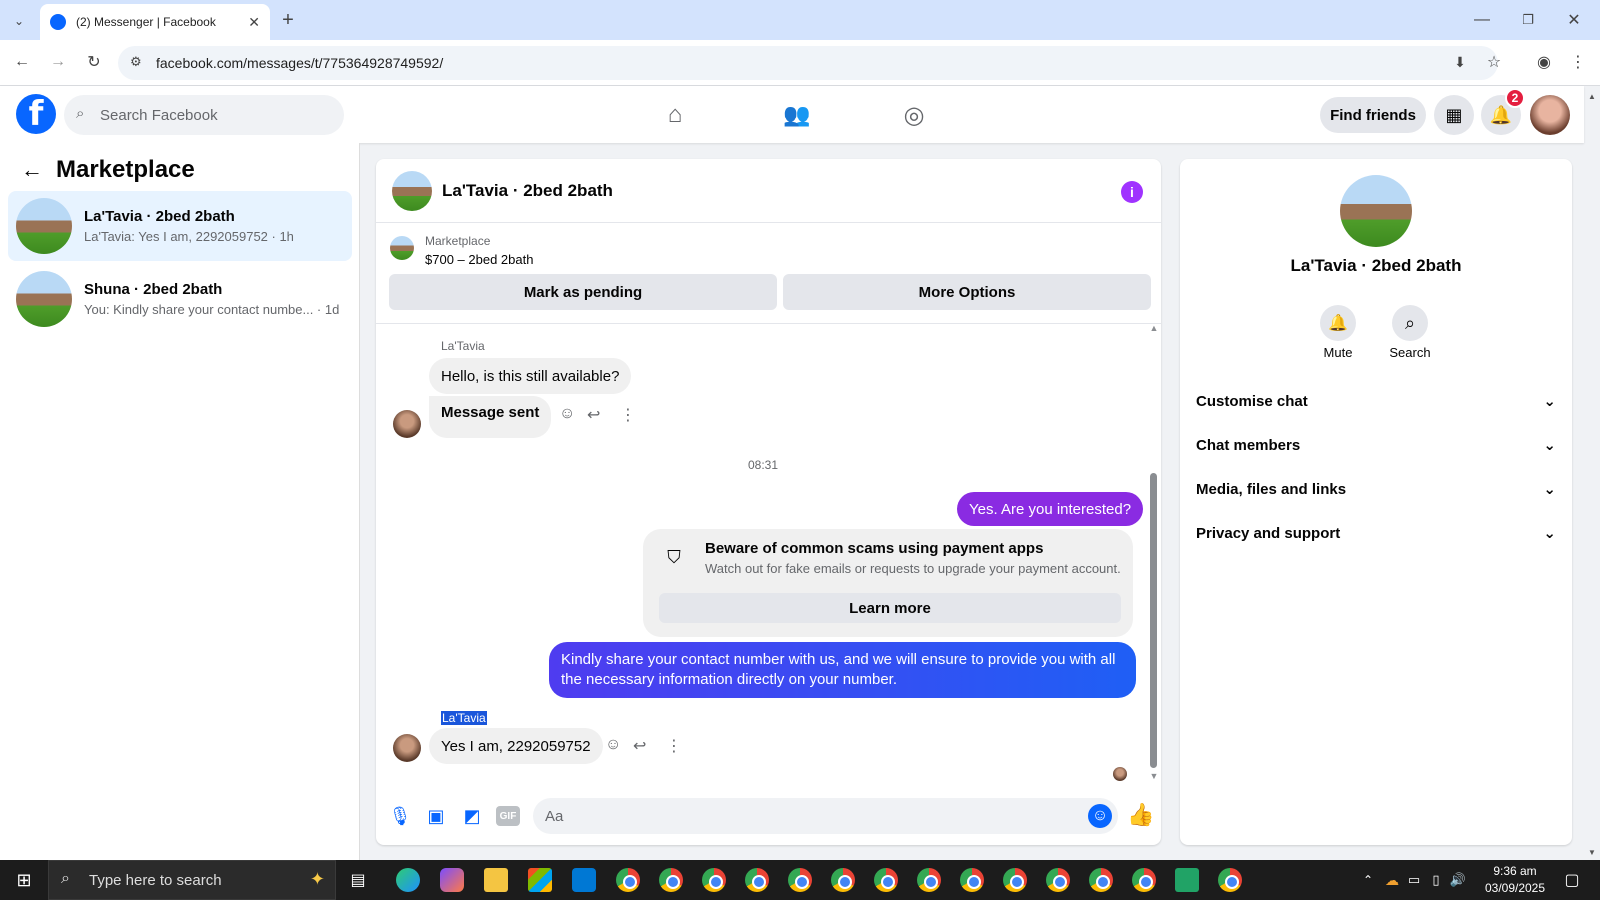 Image resolution: width=1600 pixels, height=900 pixels. What do you see at coordinates (58, 62) in the screenshot?
I see `forward-icon: →` at bounding box center [58, 62].